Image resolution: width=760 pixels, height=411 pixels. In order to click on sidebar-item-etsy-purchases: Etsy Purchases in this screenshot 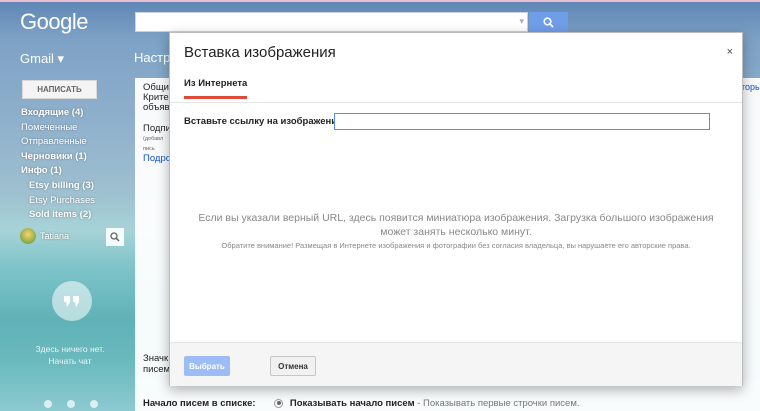, I will do `click(58, 201)`.